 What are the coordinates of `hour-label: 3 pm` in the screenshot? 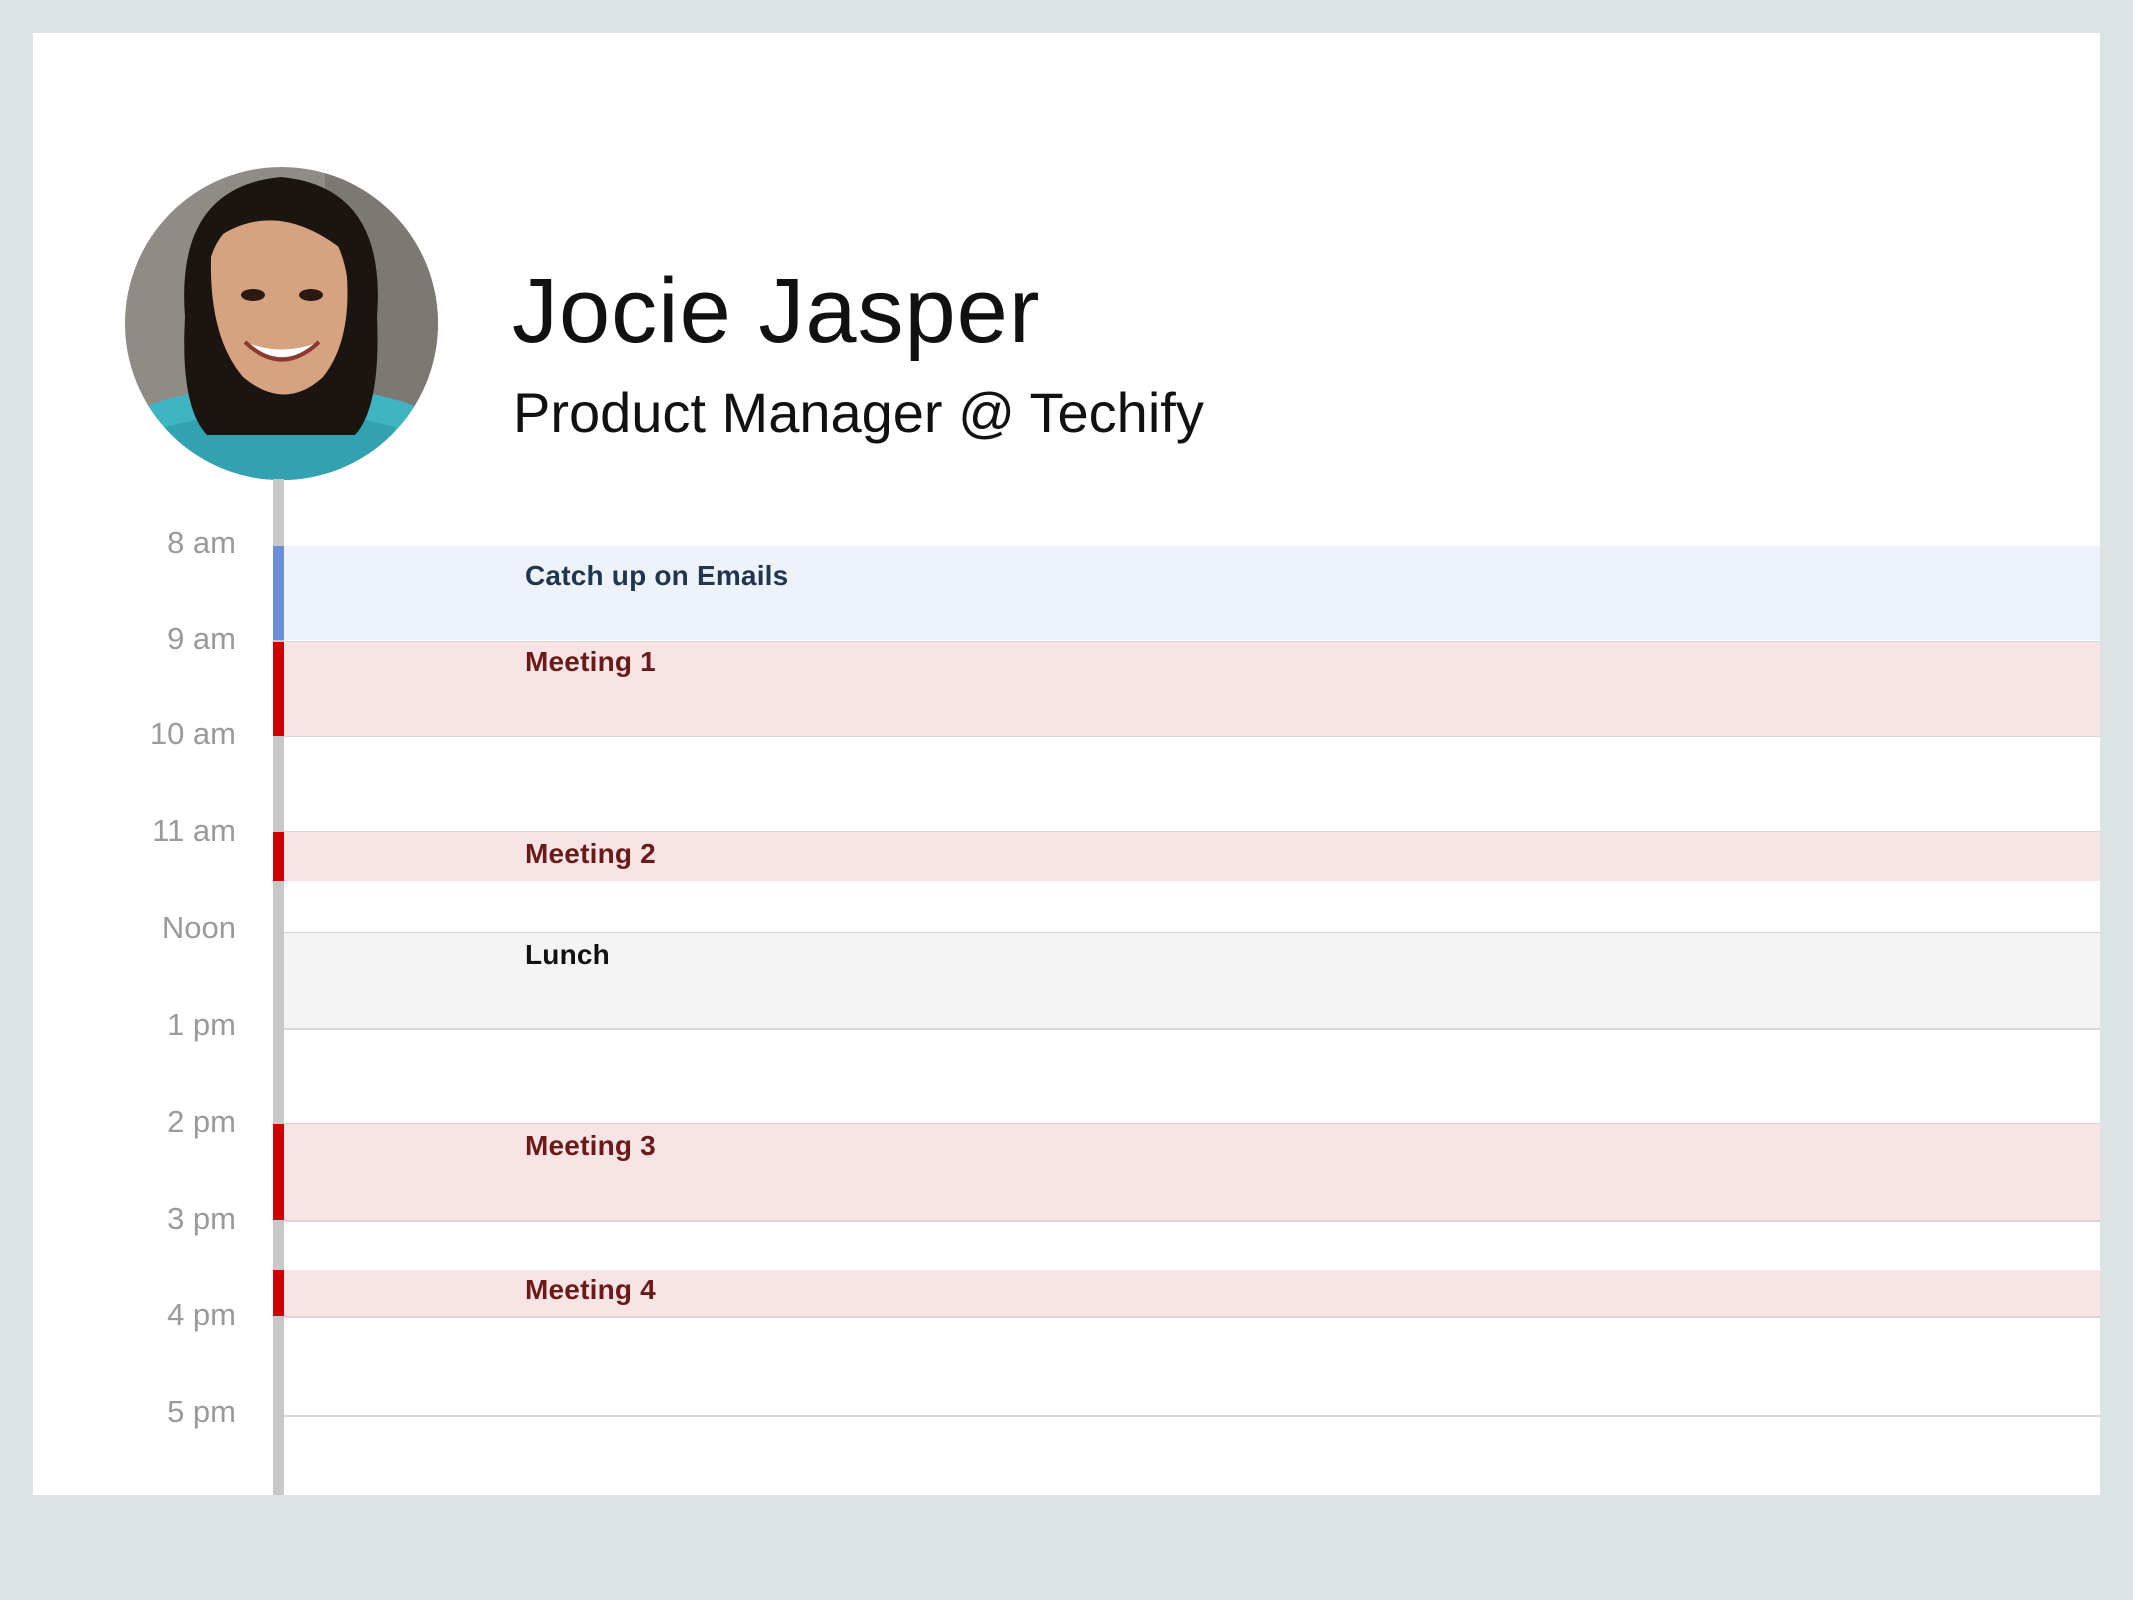 It's located at (201, 1218).